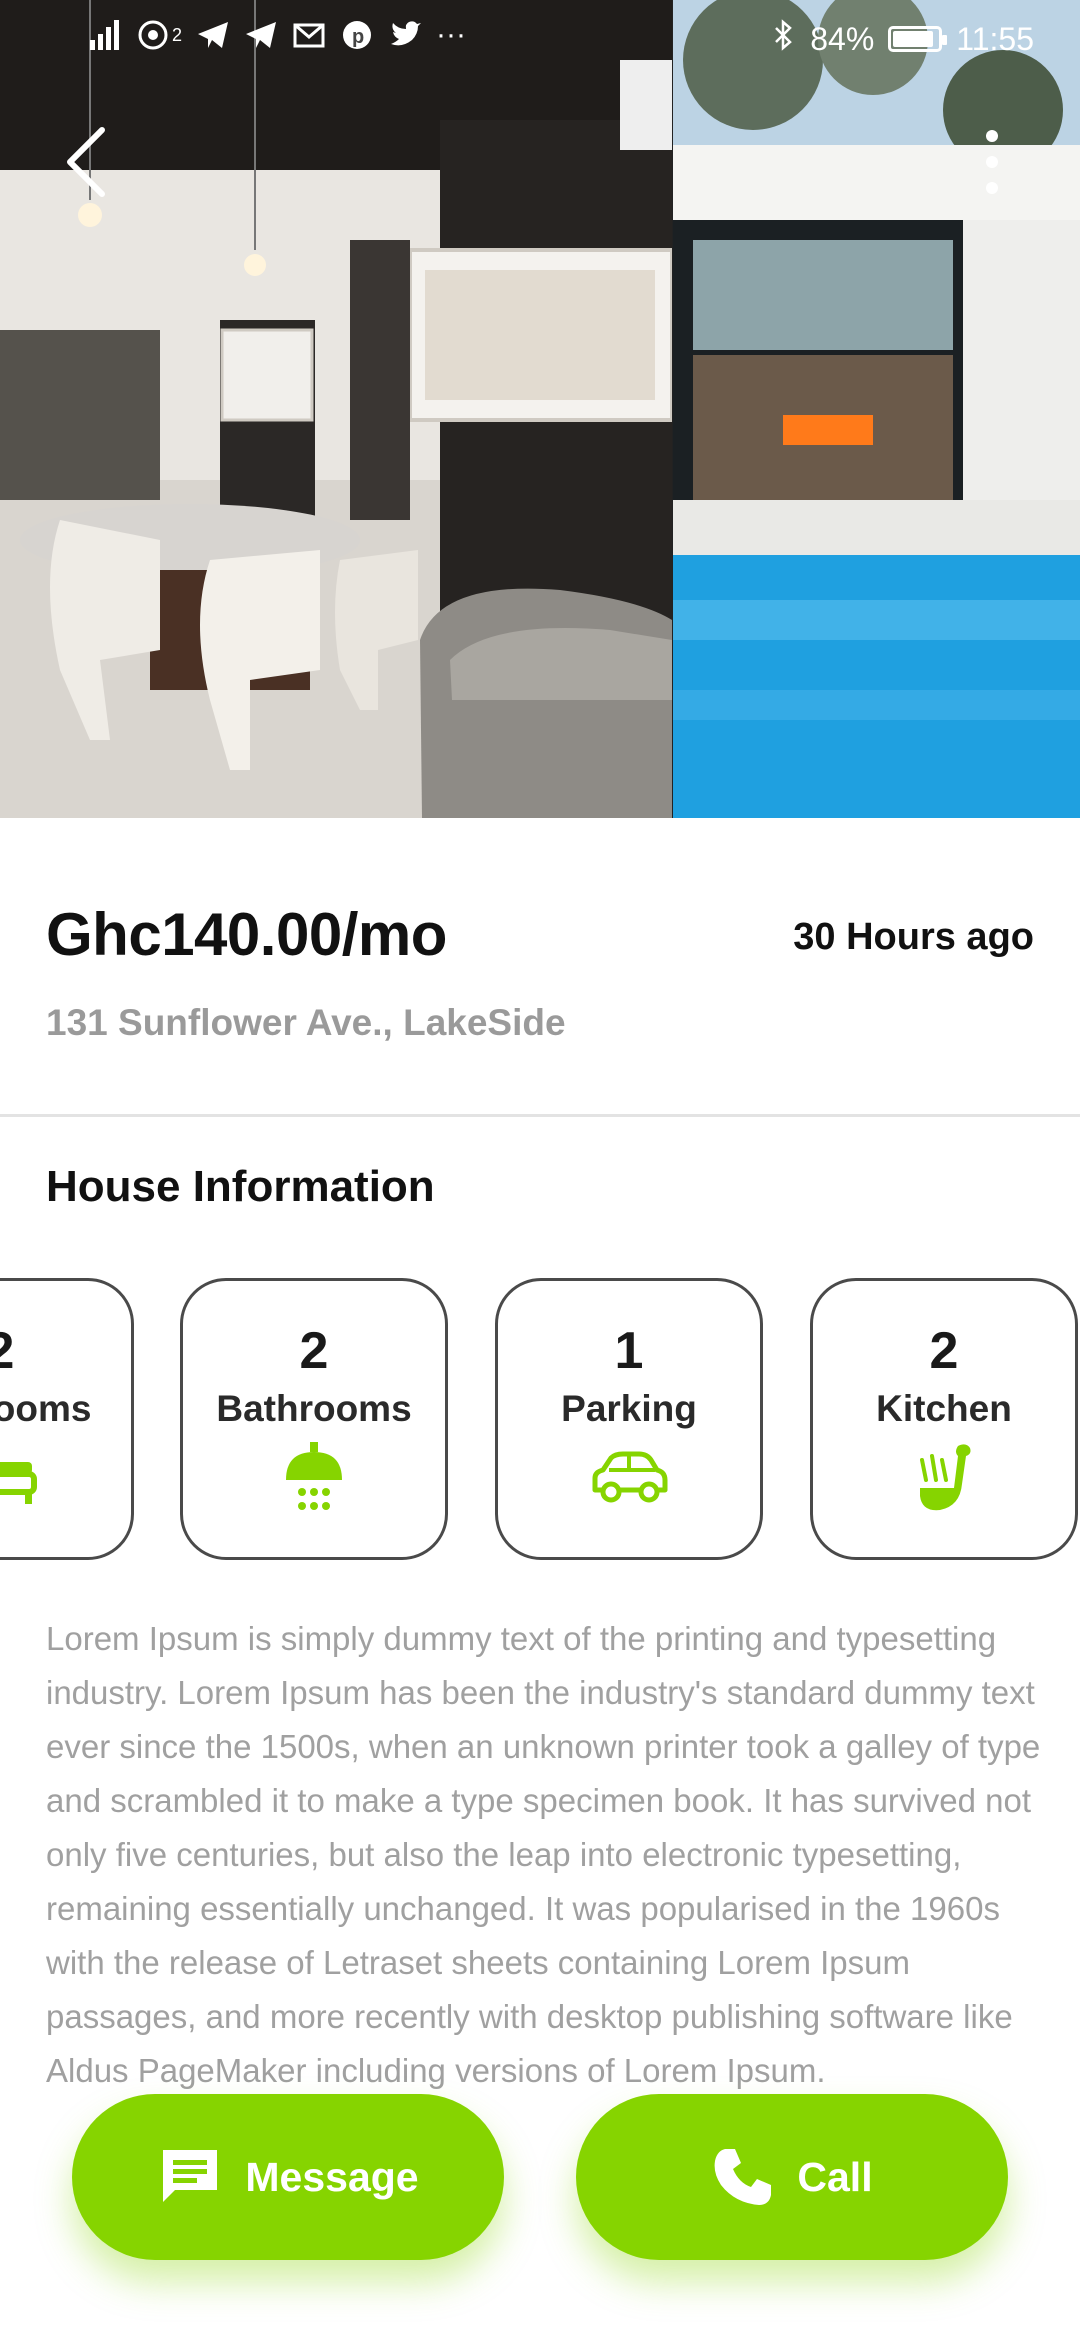 The image size is (1080, 2340). I want to click on info-card-bedrooms: 2 Bedrooms, so click(67, 1419).